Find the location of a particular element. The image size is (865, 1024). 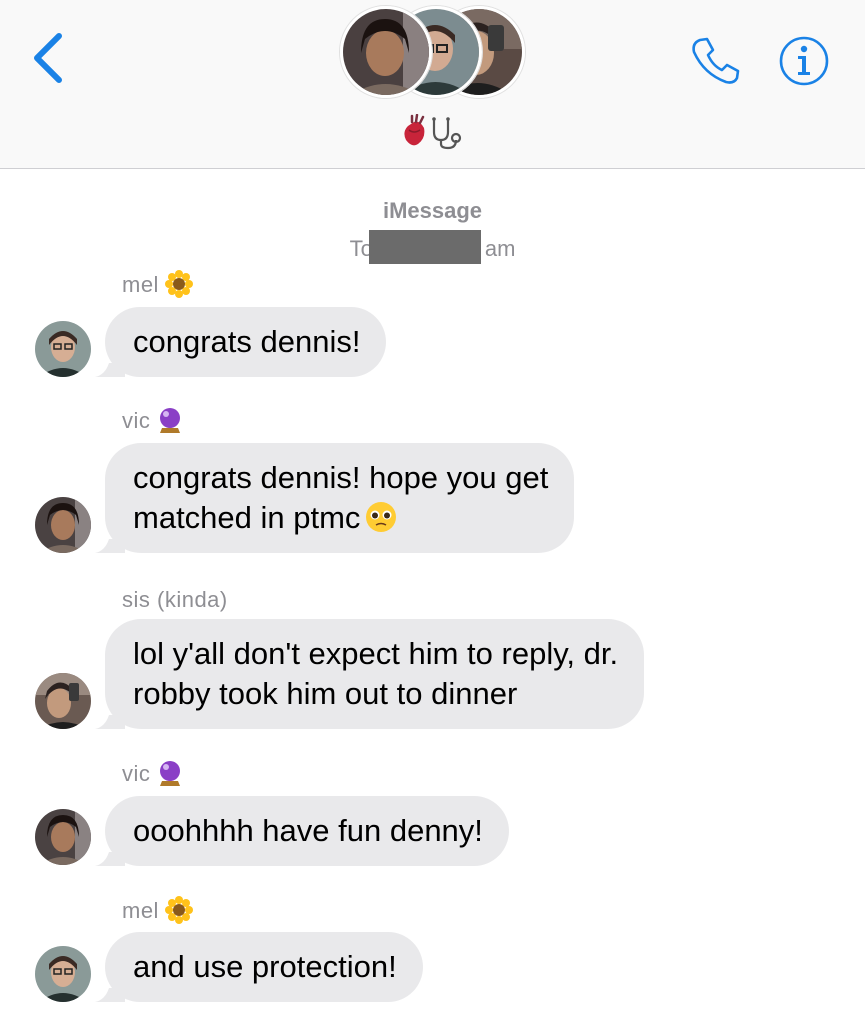

sender-name: sis (kinda) is located at coordinates (175, 600).